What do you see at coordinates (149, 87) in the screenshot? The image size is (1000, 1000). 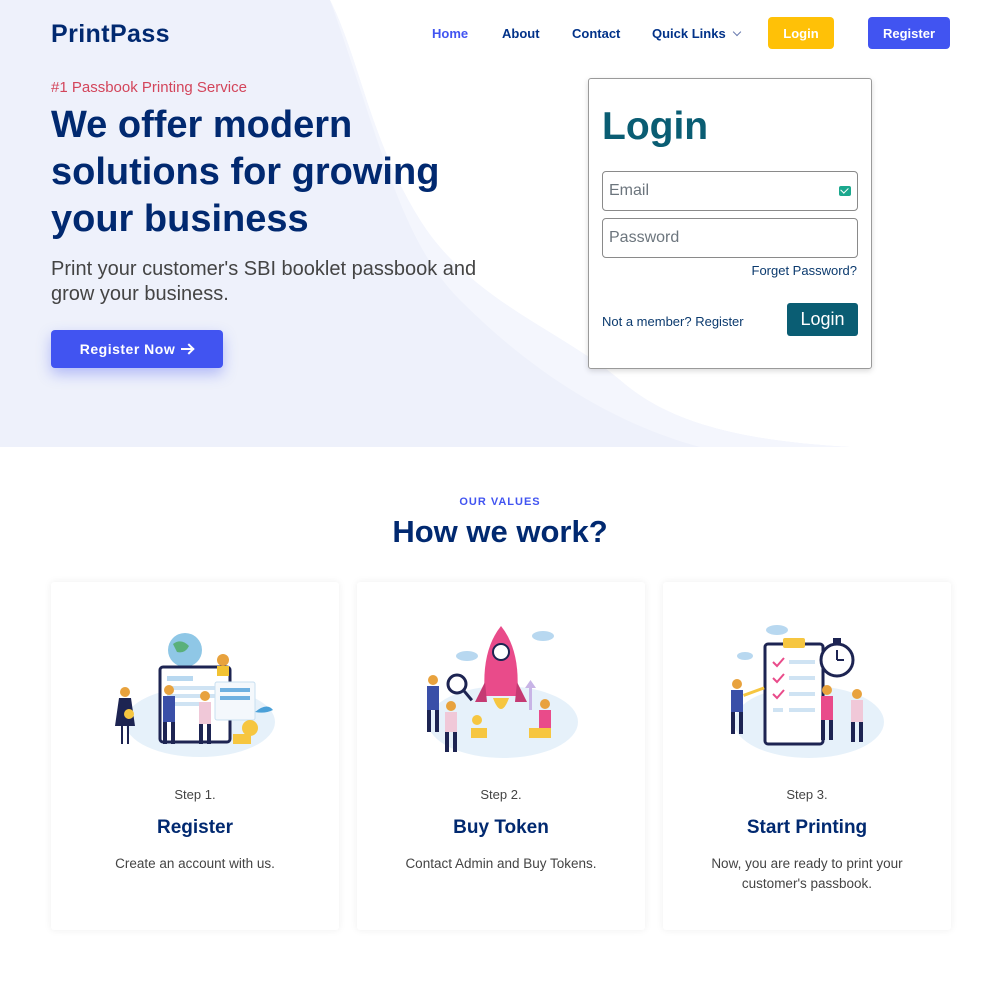 I see `hero-tagline: #1 Passbook Printing Service` at bounding box center [149, 87].